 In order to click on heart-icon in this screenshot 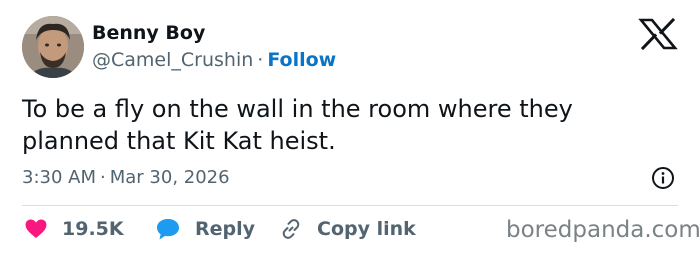, I will do `click(36, 228)`.